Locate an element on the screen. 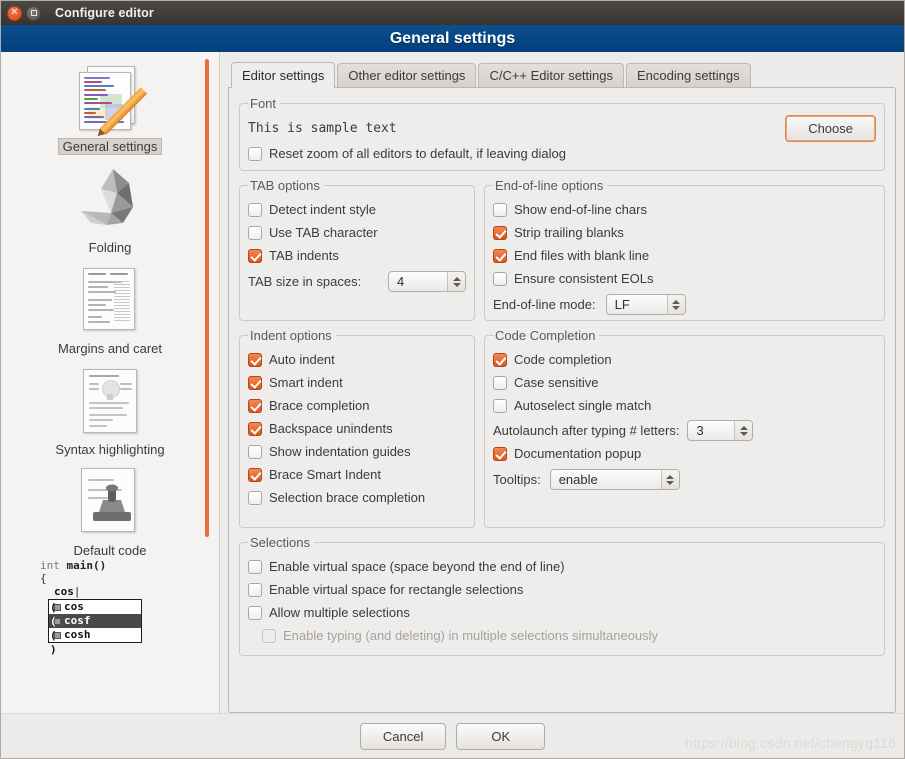  sidebar-item-label: Margins and caret is located at coordinates (110, 348).